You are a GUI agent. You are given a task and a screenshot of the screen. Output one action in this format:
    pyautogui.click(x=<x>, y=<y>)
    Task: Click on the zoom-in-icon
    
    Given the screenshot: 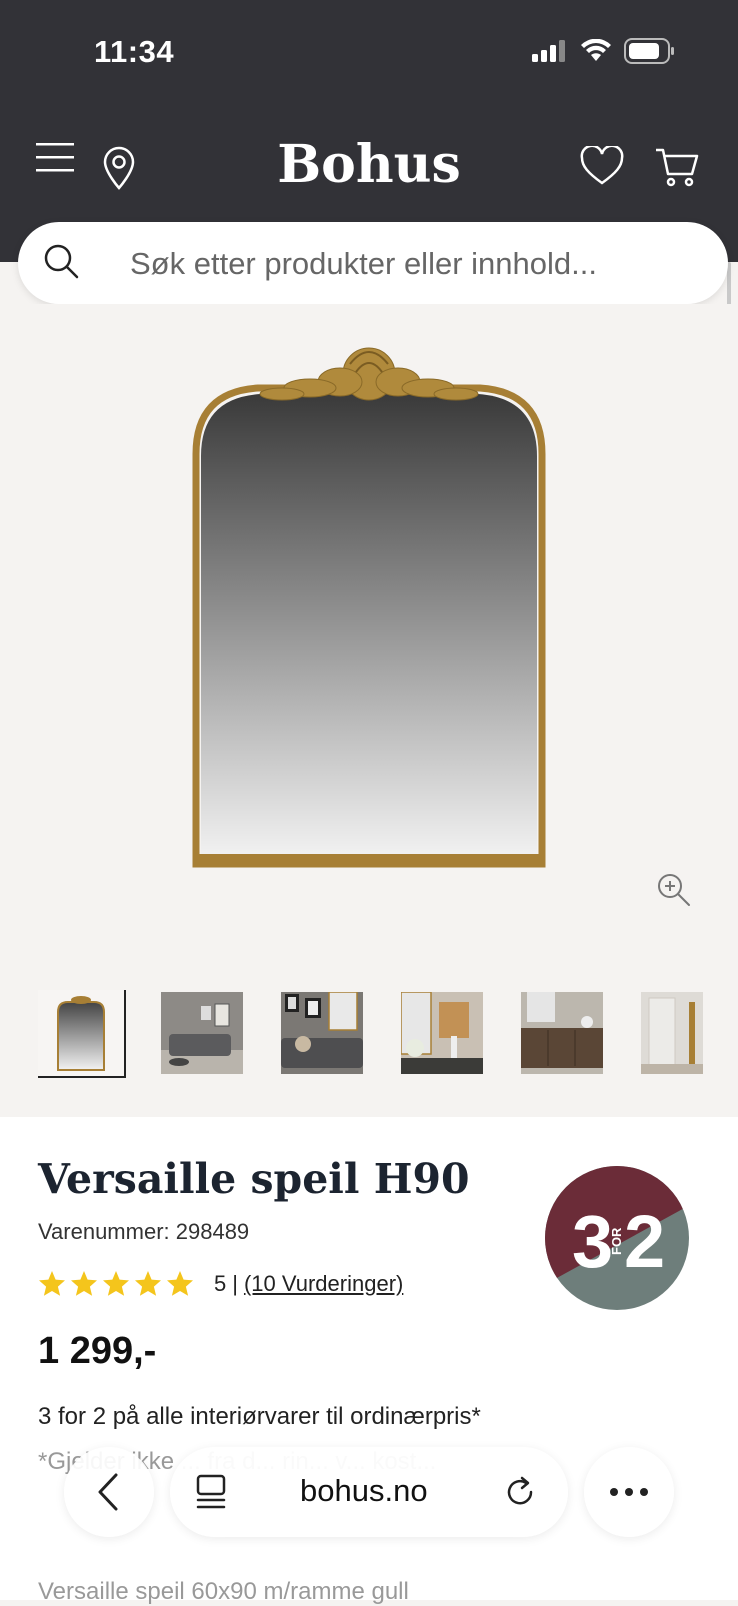 What is the action you would take?
    pyautogui.click(x=674, y=890)
    